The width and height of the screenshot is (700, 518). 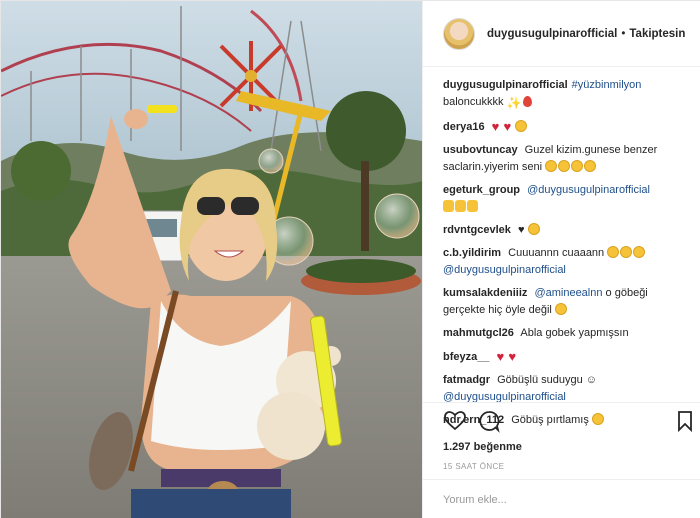 What do you see at coordinates (478, 333) in the screenshot?
I see `comment-username: mahmutgcl26` at bounding box center [478, 333].